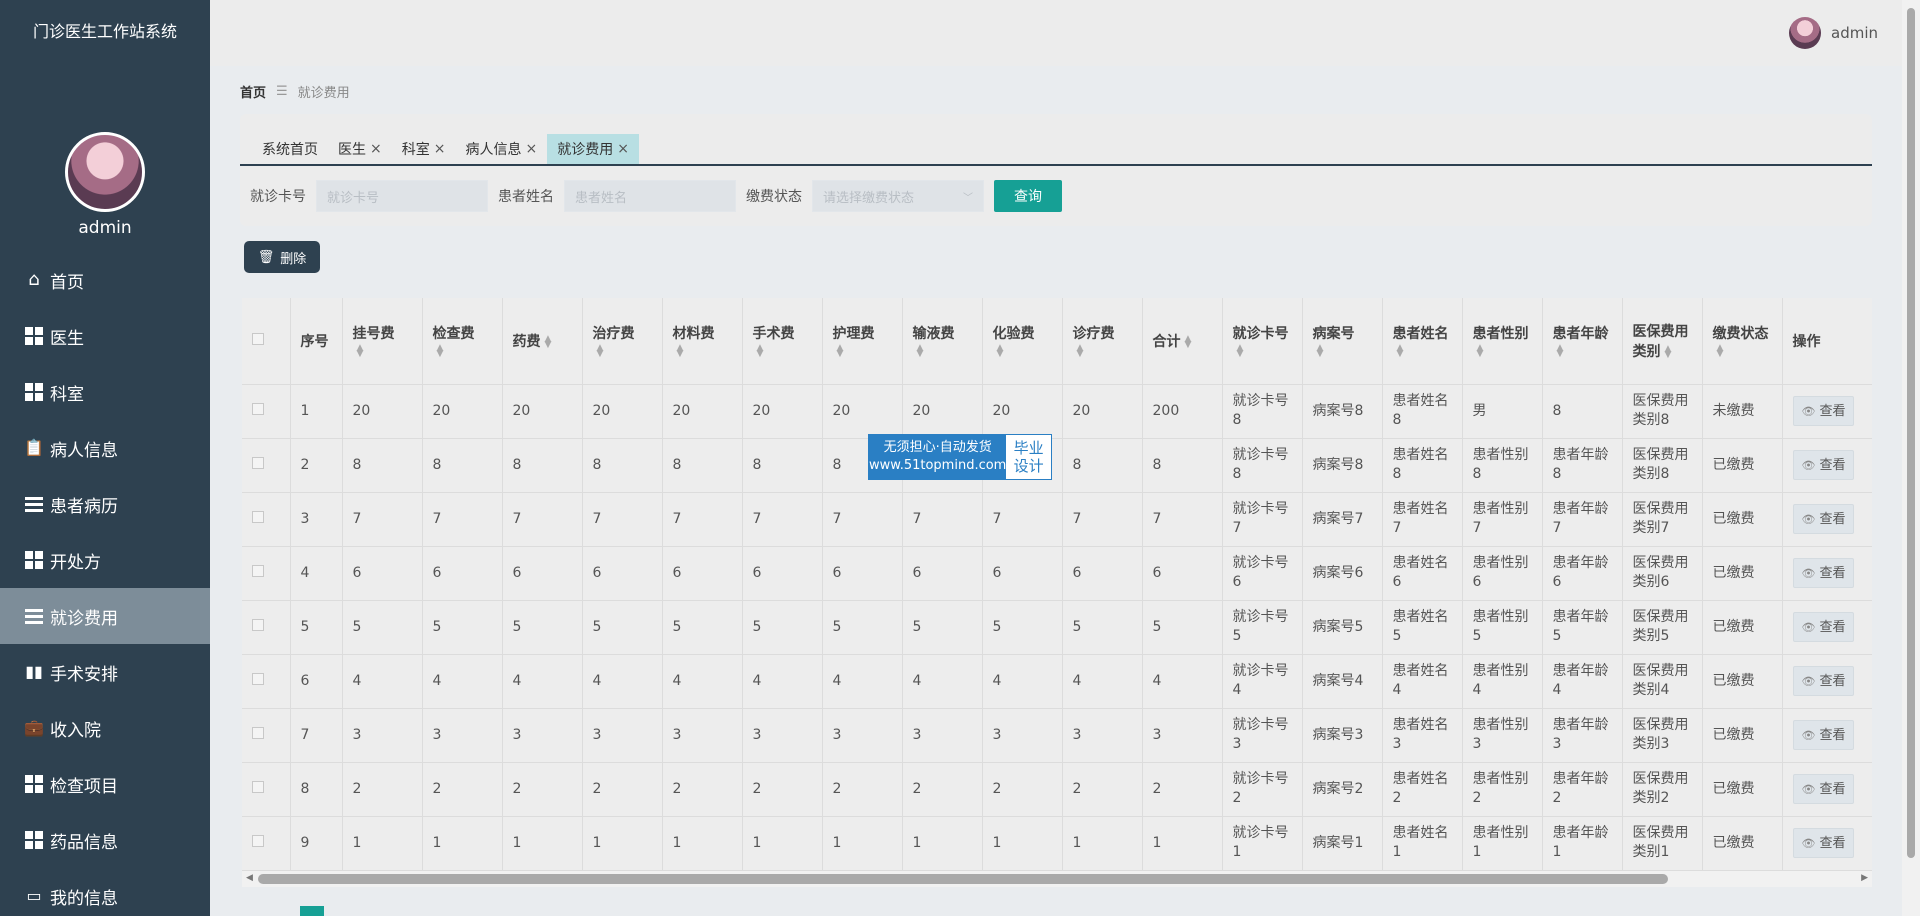 This screenshot has width=1920, height=916. I want to click on select-all-checkbox, so click(258, 338).